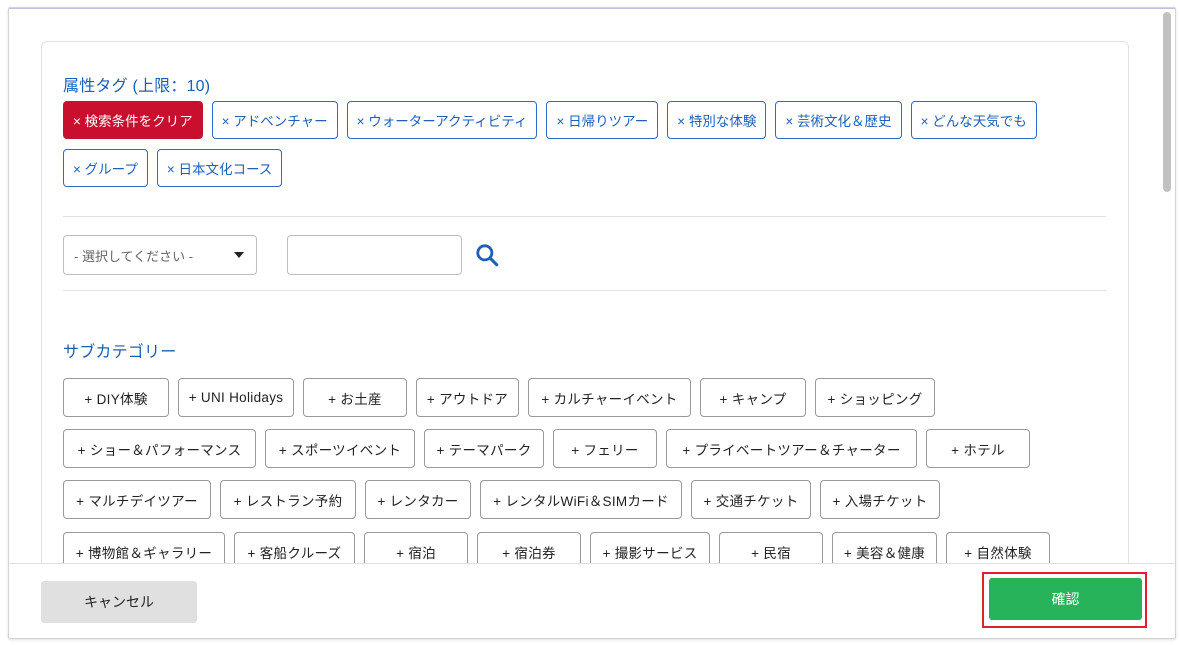 This screenshot has width=1180, height=647. What do you see at coordinates (581, 499) in the screenshot?
I see `subcategory-button: + レンタルWiFi＆SIMカード` at bounding box center [581, 499].